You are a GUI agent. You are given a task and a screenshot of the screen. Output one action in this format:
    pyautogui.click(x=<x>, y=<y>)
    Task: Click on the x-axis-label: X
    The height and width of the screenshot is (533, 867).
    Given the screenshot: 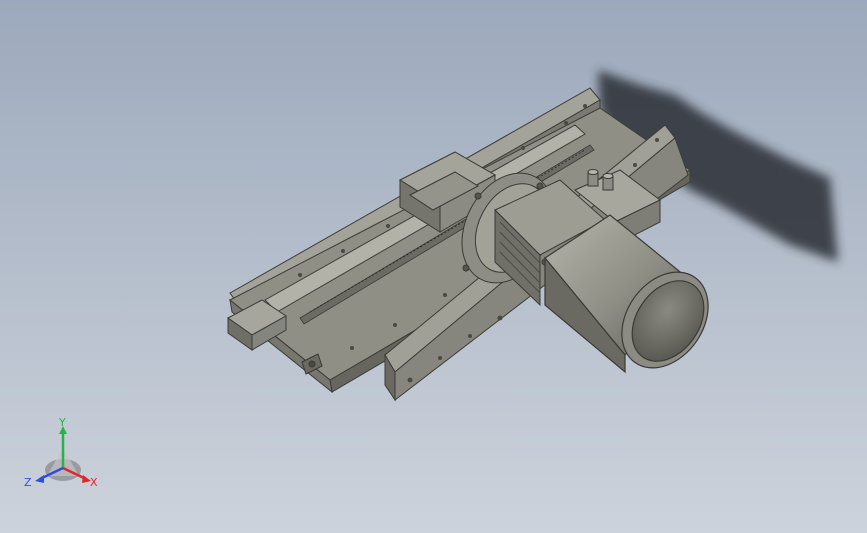 What is the action you would take?
    pyautogui.click(x=94, y=482)
    